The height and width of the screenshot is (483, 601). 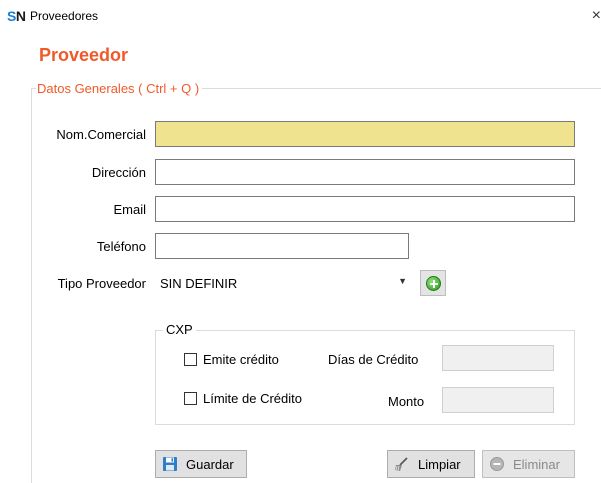 I want to click on email-label: Email, so click(x=129, y=209).